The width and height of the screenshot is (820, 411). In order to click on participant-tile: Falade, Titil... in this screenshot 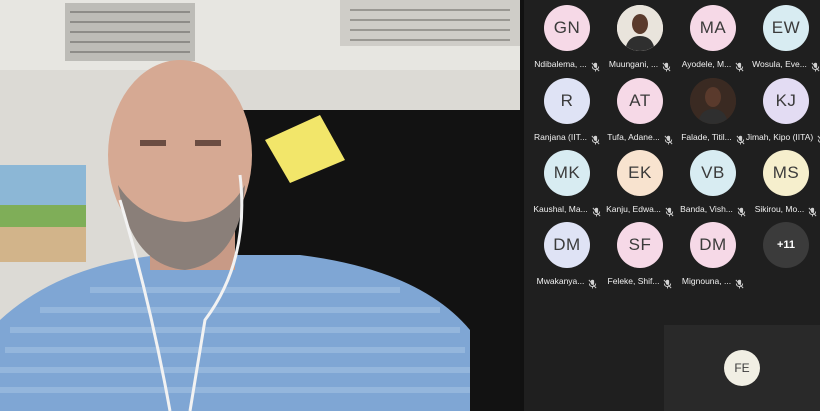, I will do `click(713, 114)`.